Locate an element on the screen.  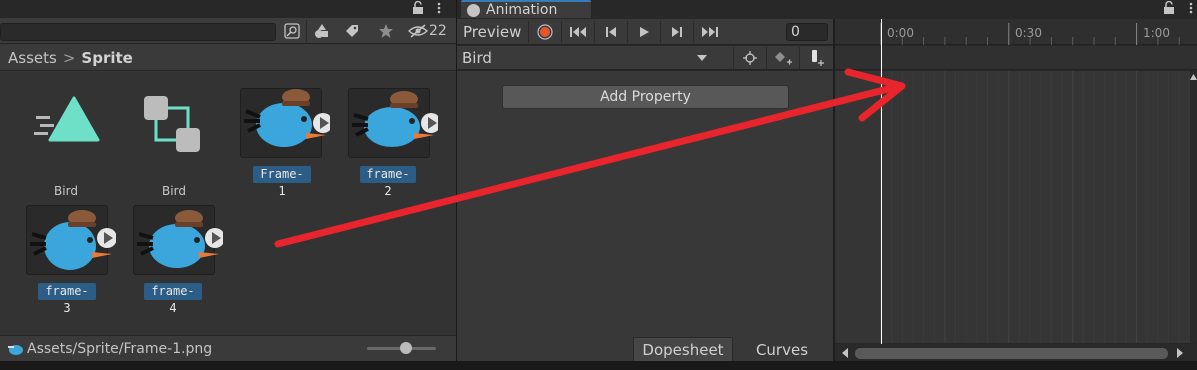
clock-icon is located at coordinates (473, 10).